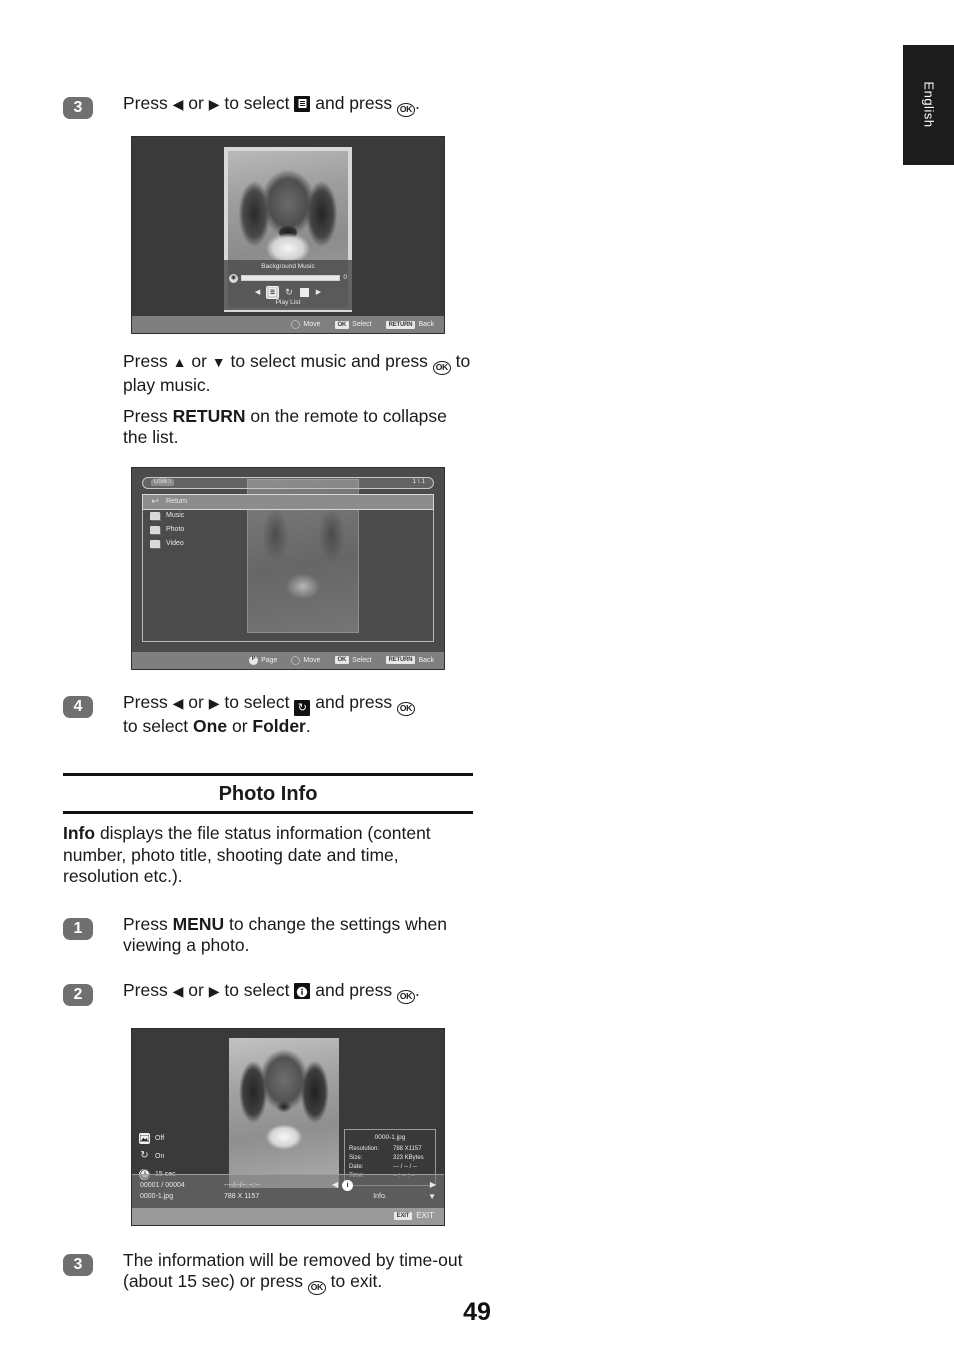 The height and width of the screenshot is (1354, 954). What do you see at coordinates (403, 1216) in the screenshot?
I see `exit-key-icon: EXIT` at bounding box center [403, 1216].